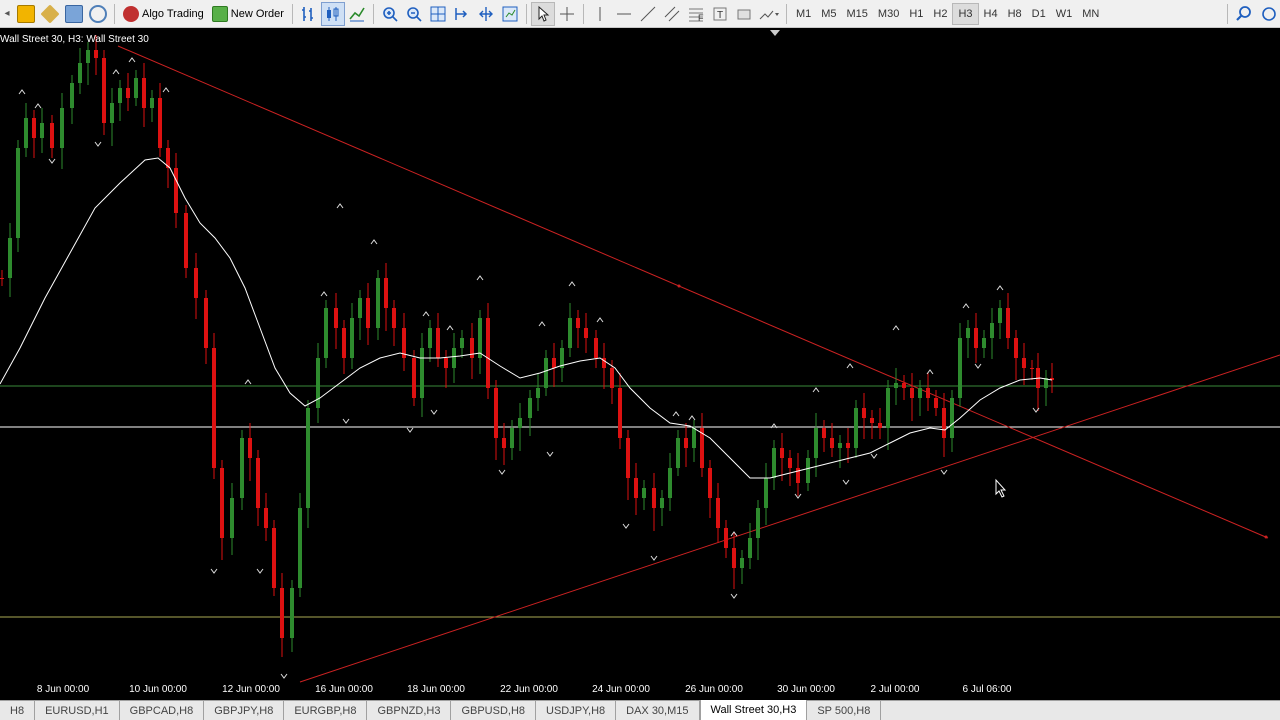  Describe the element at coordinates (462, 14) in the screenshot. I see `chart-shift-icon` at that location.